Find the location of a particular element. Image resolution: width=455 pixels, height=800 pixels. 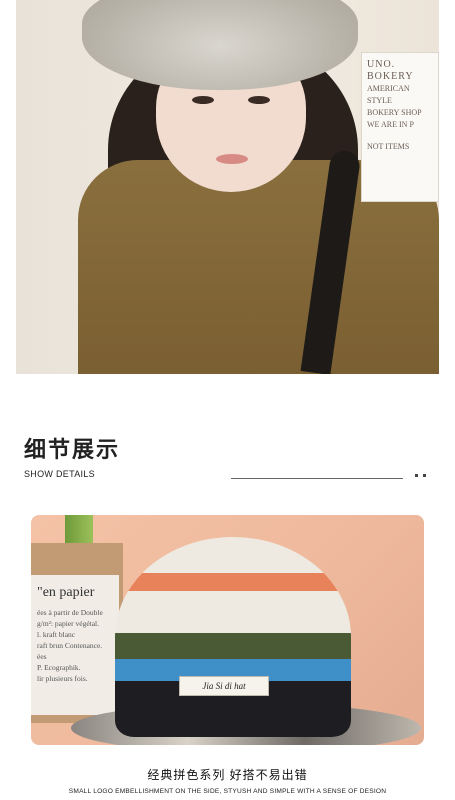

paper-line: lir plusieurs fois. is located at coordinates (62, 678).